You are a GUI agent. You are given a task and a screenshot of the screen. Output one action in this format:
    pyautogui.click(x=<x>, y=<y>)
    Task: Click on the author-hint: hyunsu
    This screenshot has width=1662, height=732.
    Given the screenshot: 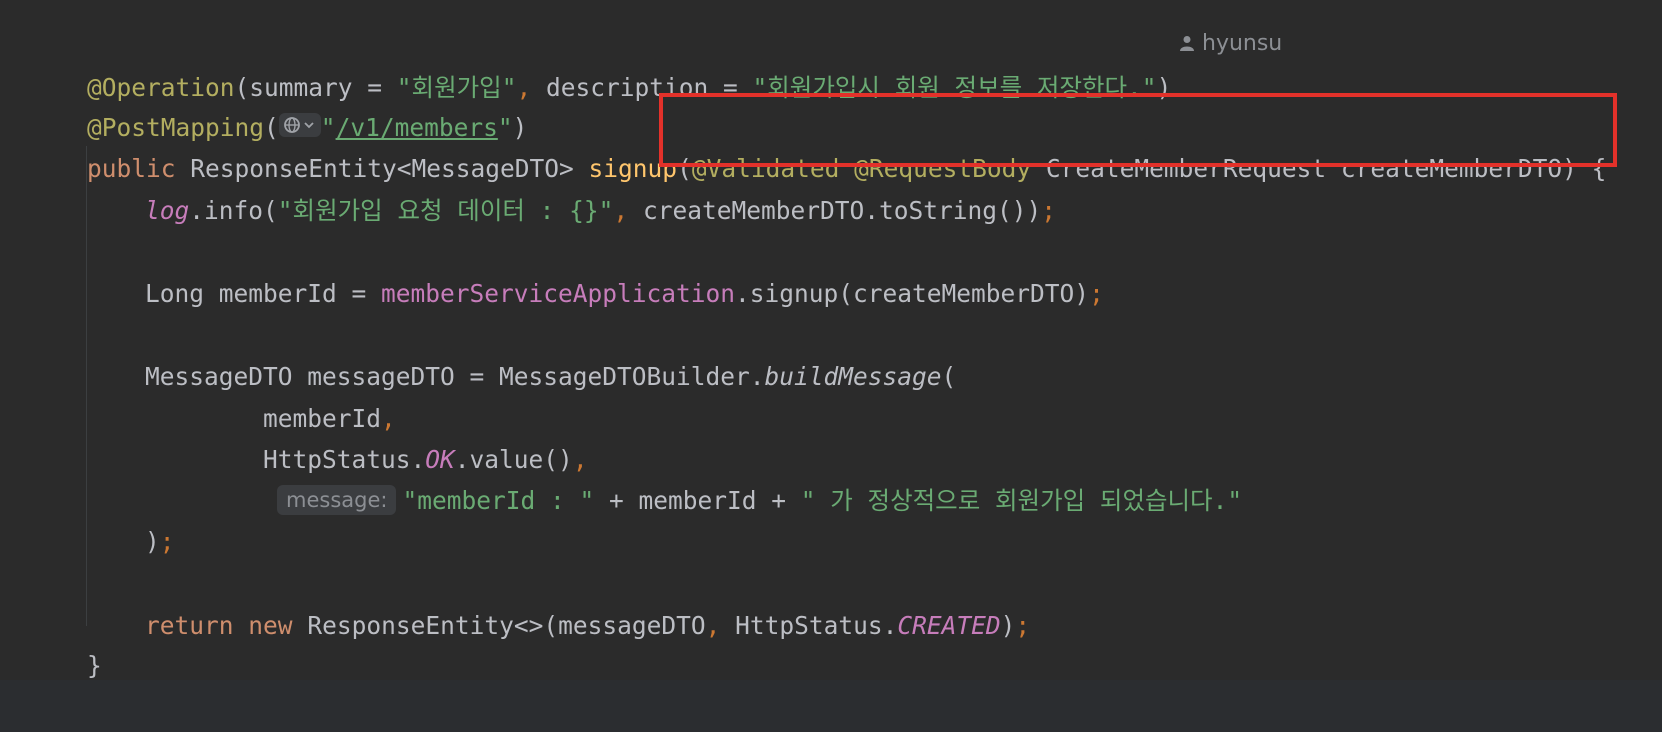 What is the action you would take?
    pyautogui.click(x=1231, y=44)
    